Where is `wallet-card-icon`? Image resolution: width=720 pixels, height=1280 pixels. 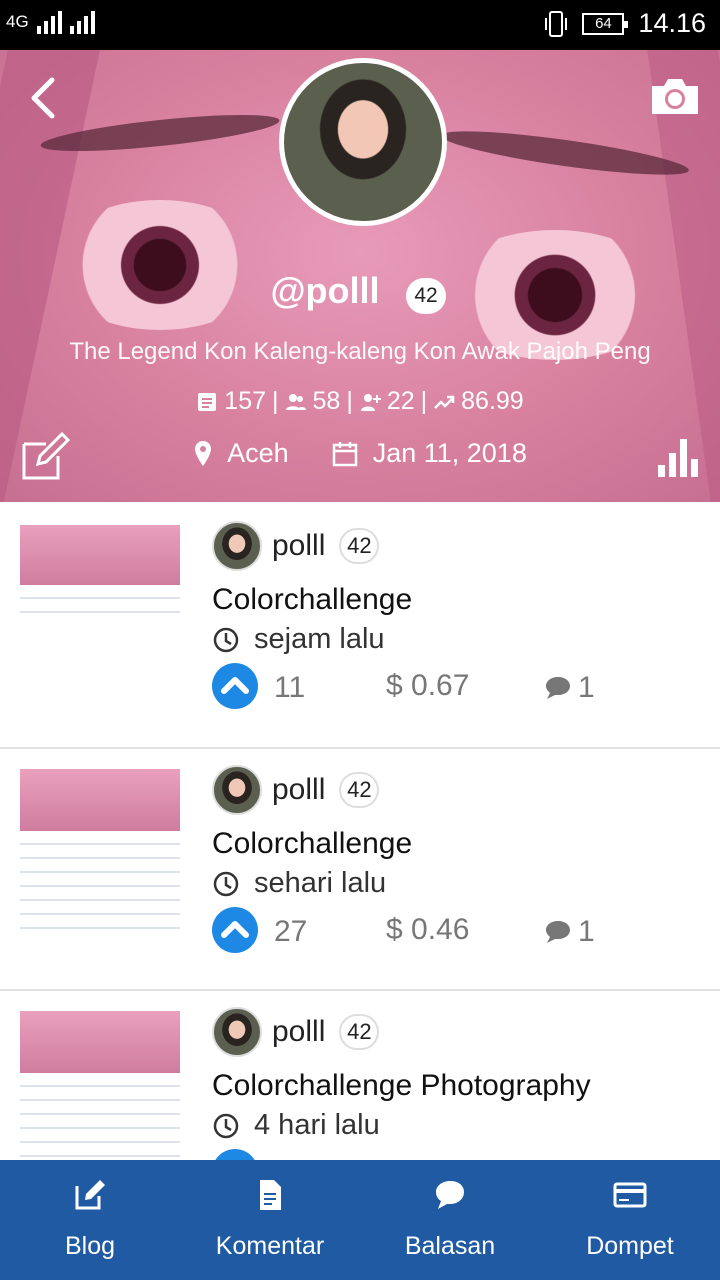 wallet-card-icon is located at coordinates (630, 1195).